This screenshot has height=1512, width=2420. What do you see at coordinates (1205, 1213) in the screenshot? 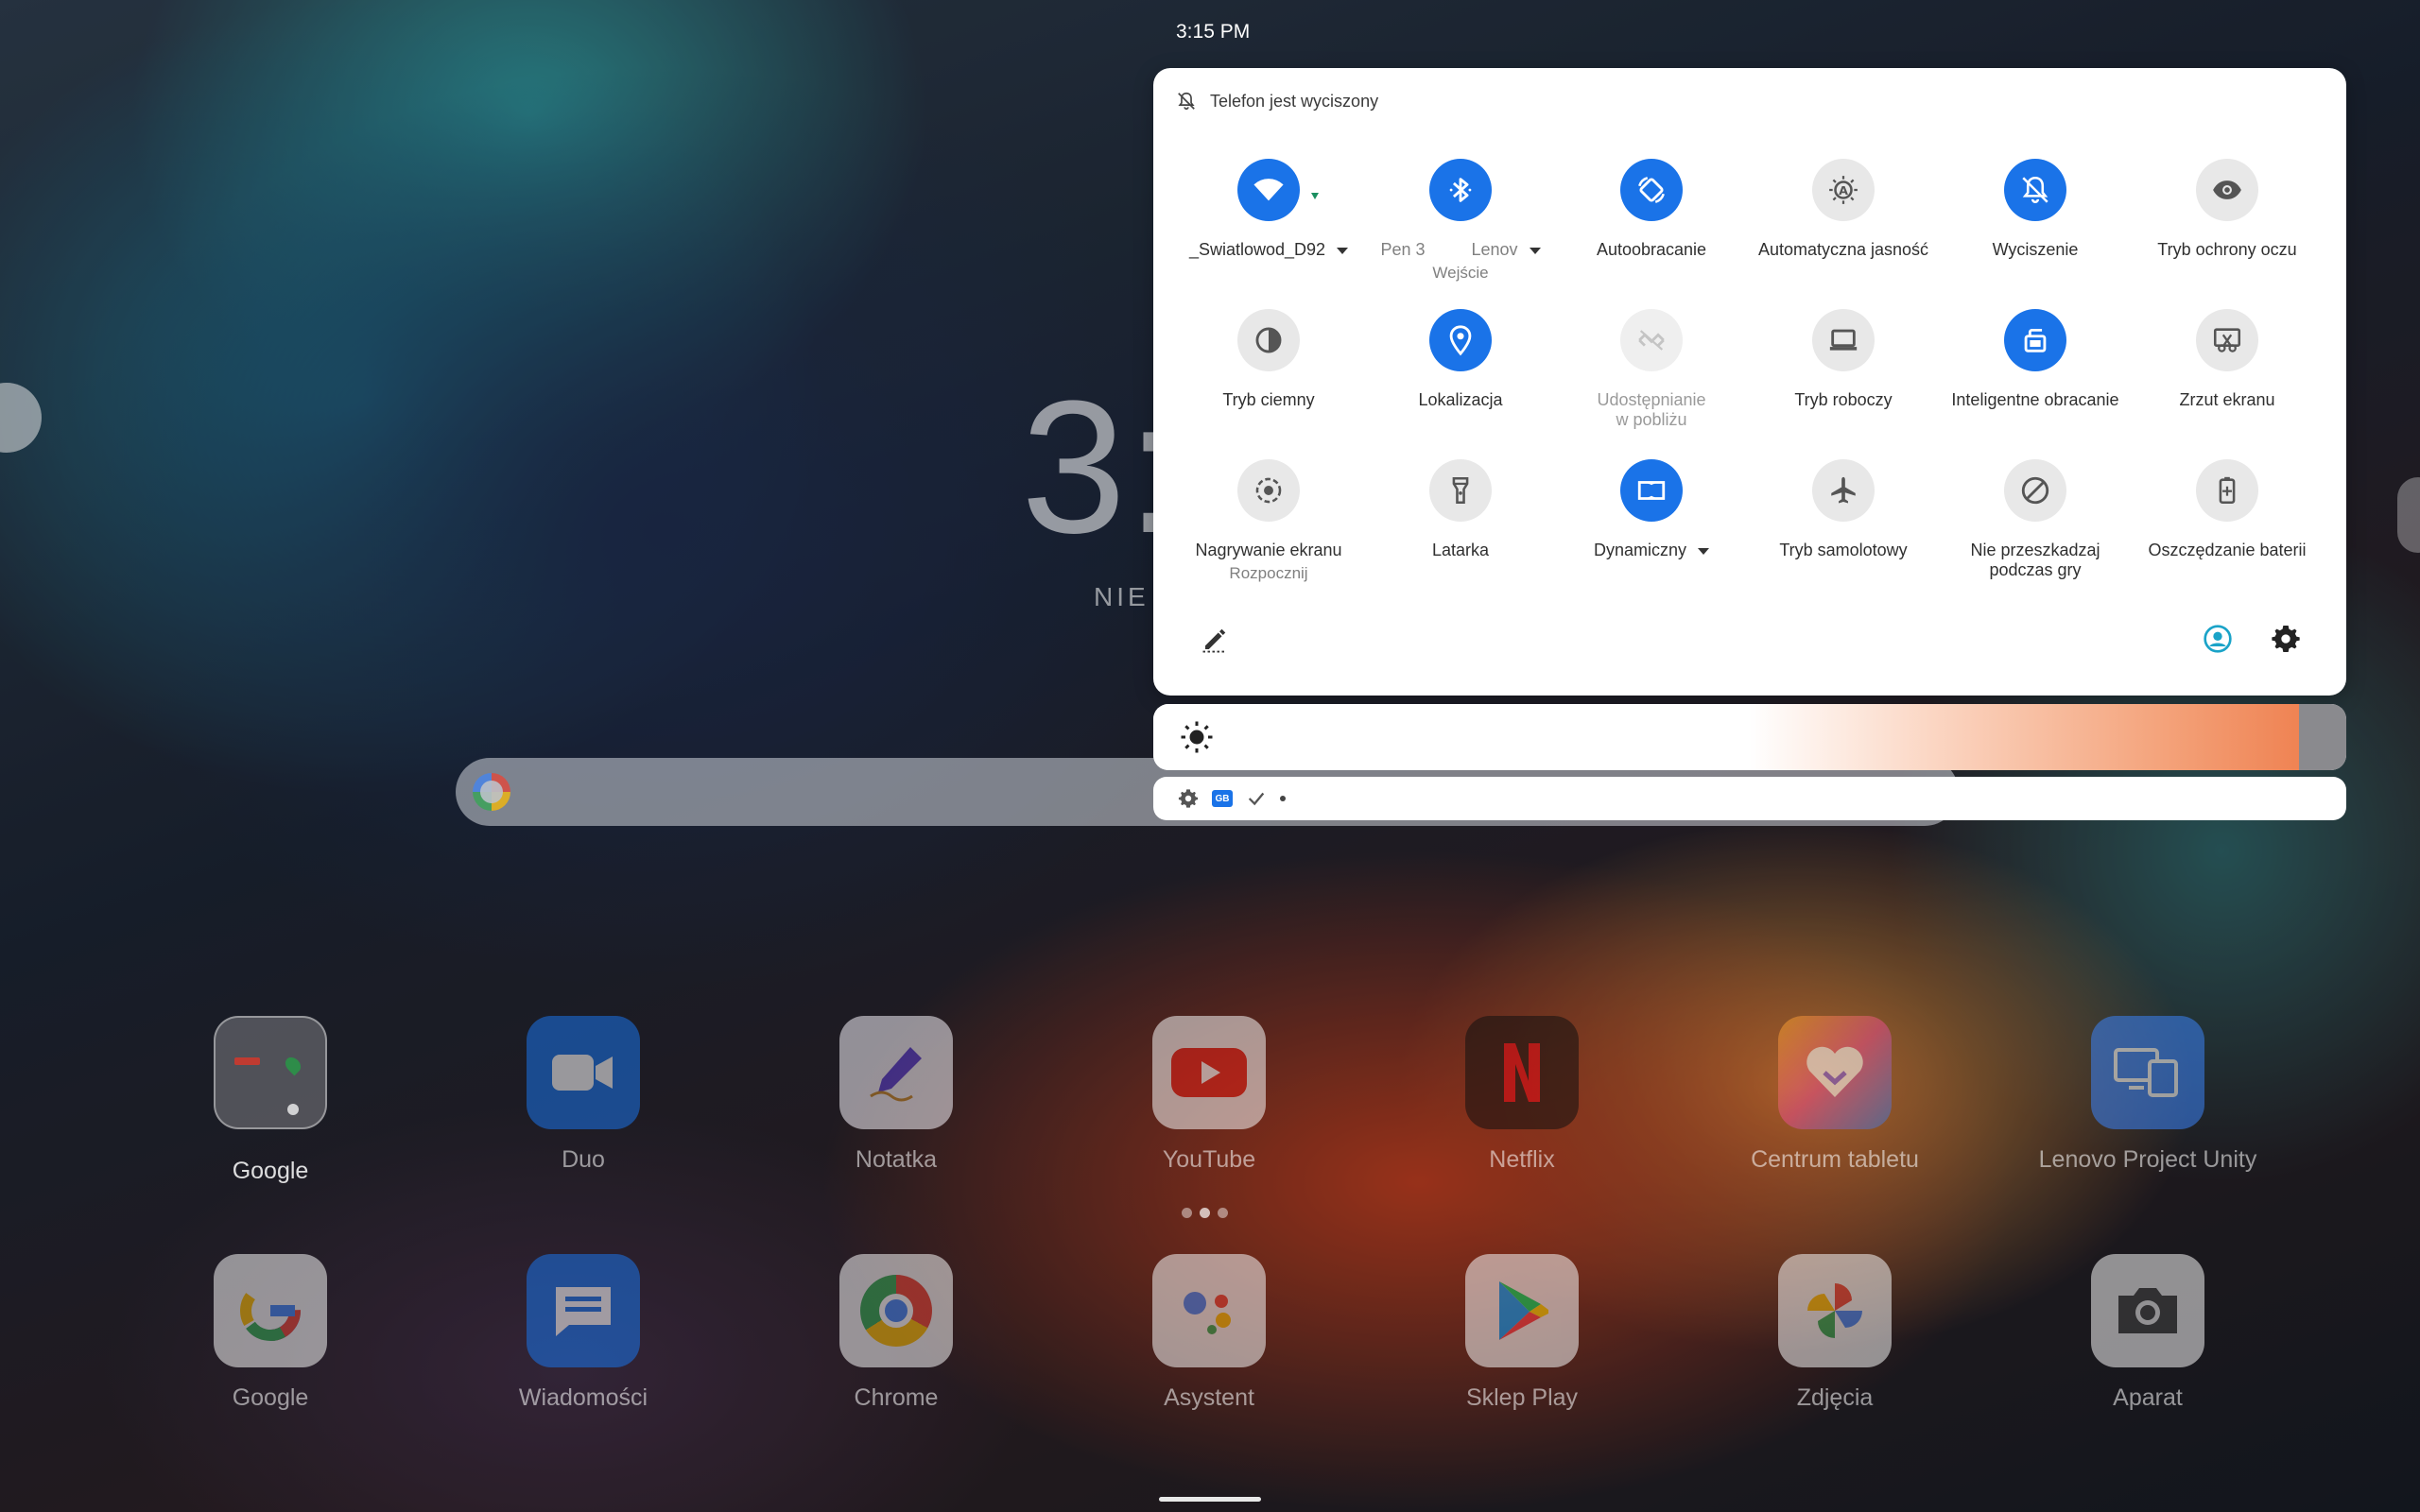
I see `page-indicator` at bounding box center [1205, 1213].